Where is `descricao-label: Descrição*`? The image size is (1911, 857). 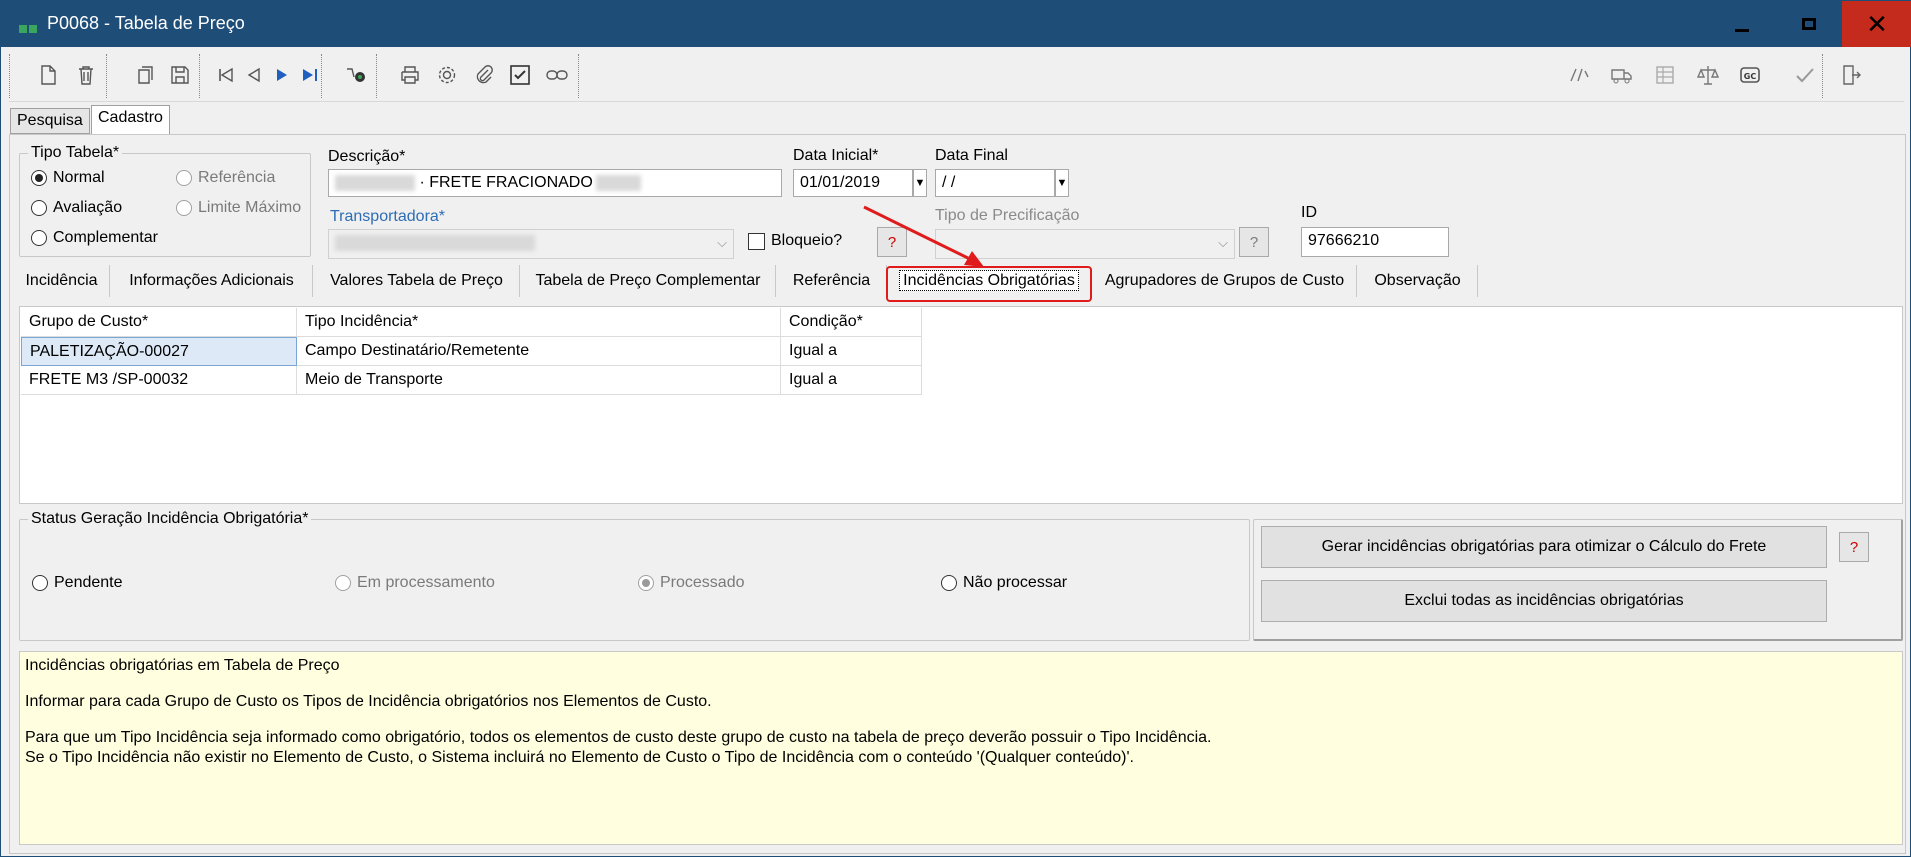
descricao-label: Descrição* is located at coordinates (367, 156).